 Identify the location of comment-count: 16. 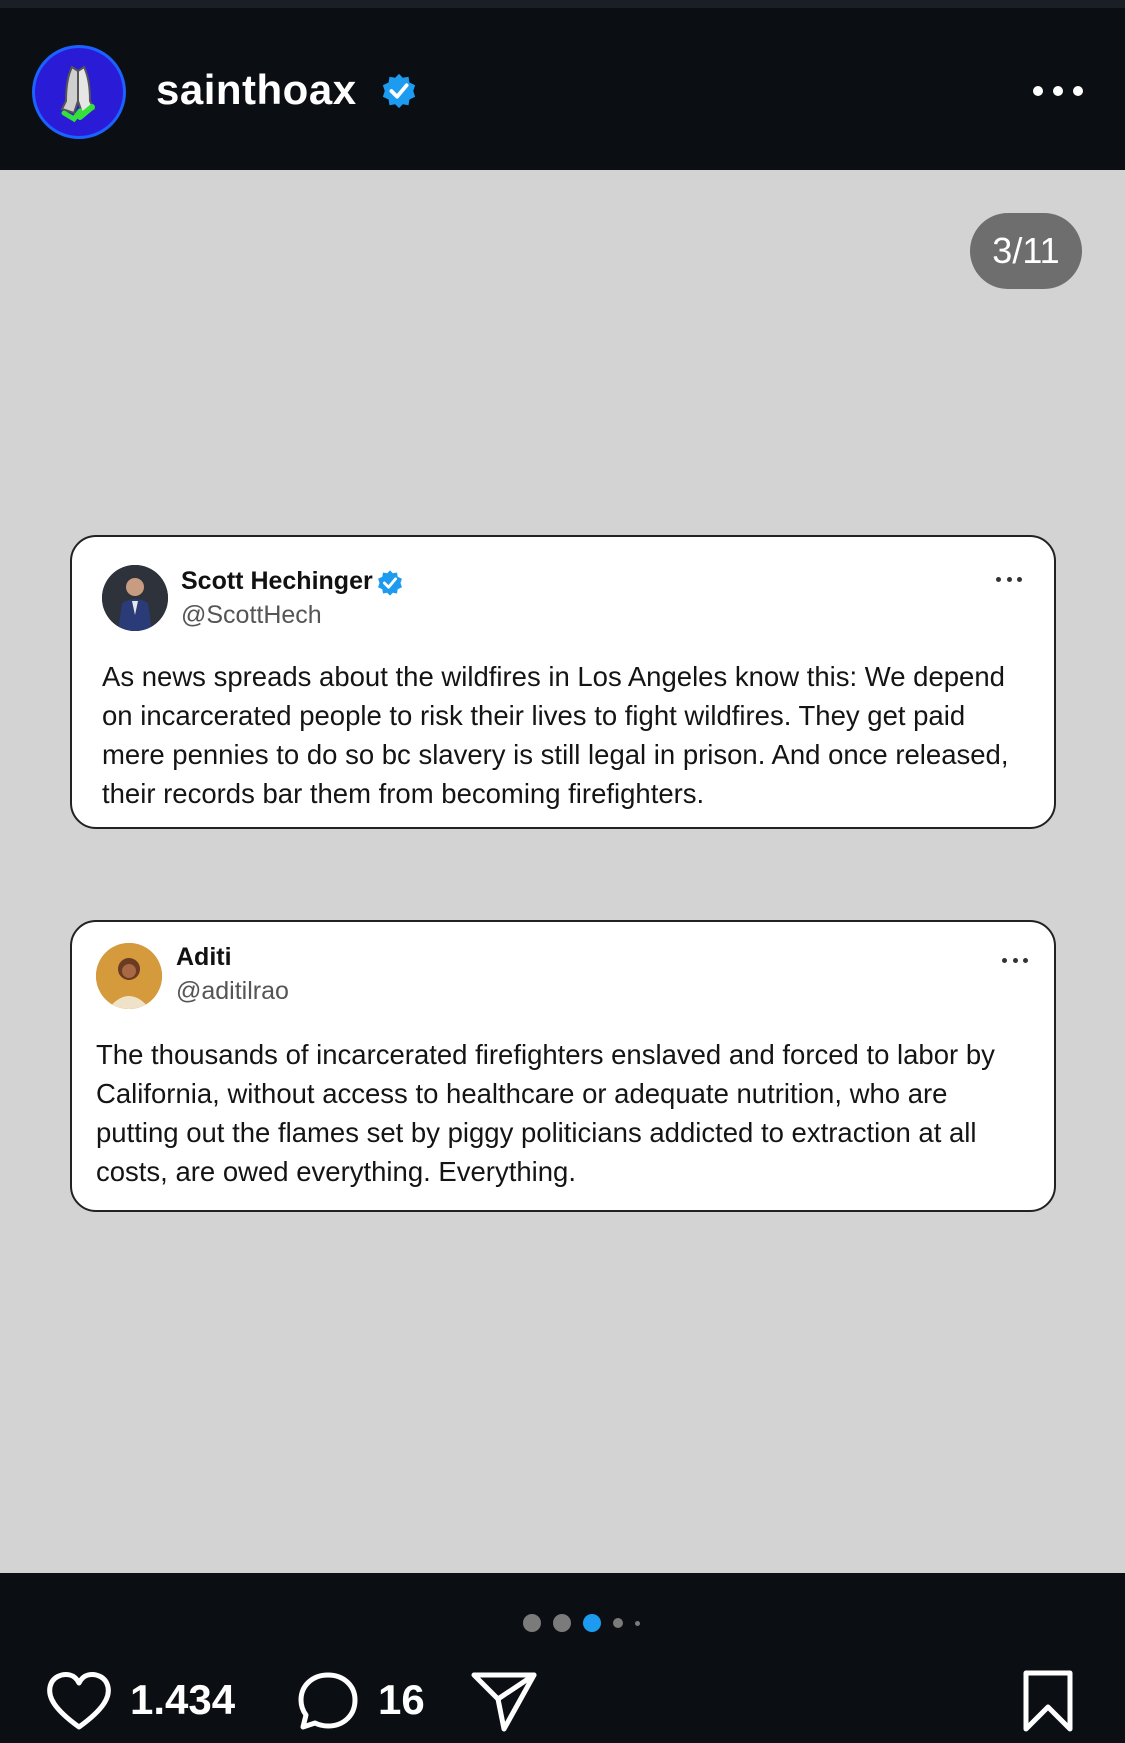
(401, 1700).